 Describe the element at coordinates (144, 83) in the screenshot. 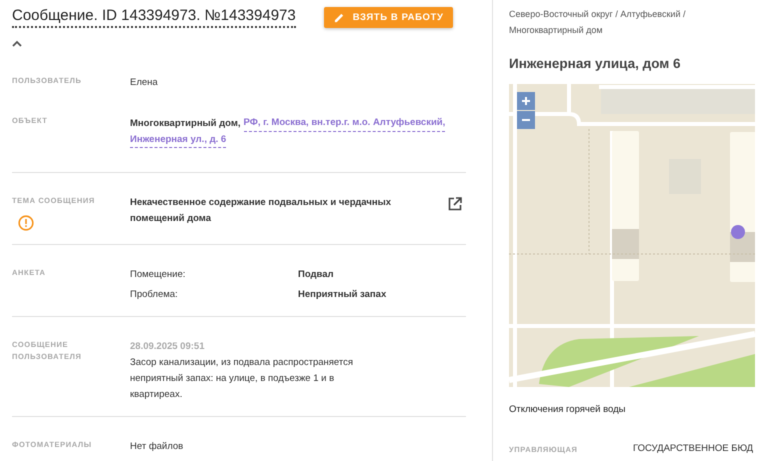

I see `field-value: Елена` at that location.